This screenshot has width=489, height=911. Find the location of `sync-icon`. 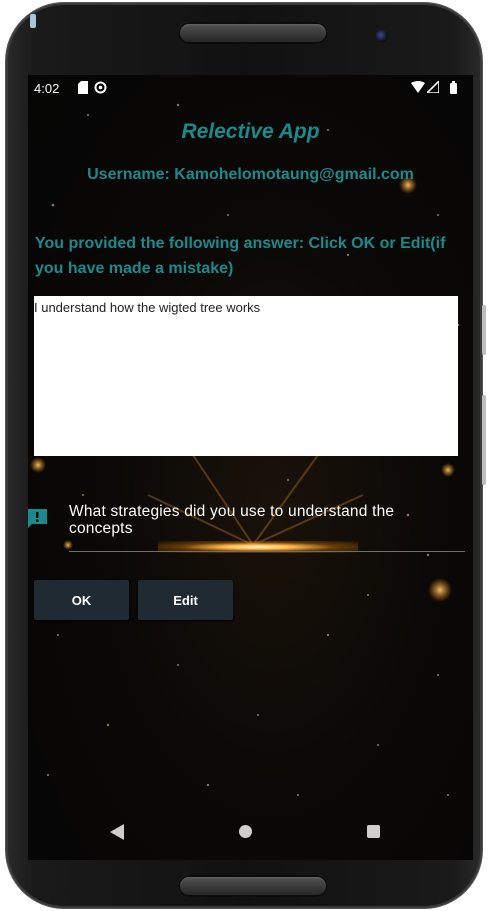

sync-icon is located at coordinates (100, 89).